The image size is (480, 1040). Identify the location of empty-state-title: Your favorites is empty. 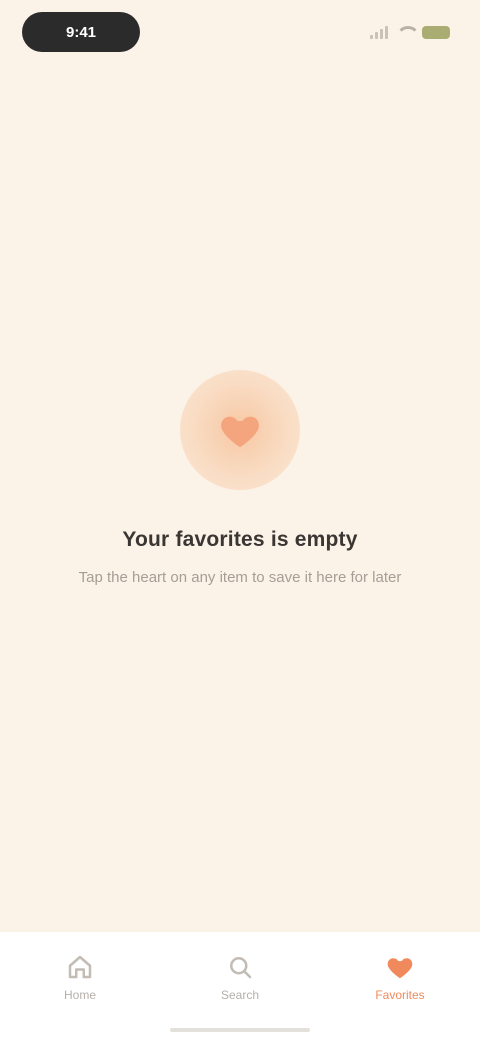
(240, 539).